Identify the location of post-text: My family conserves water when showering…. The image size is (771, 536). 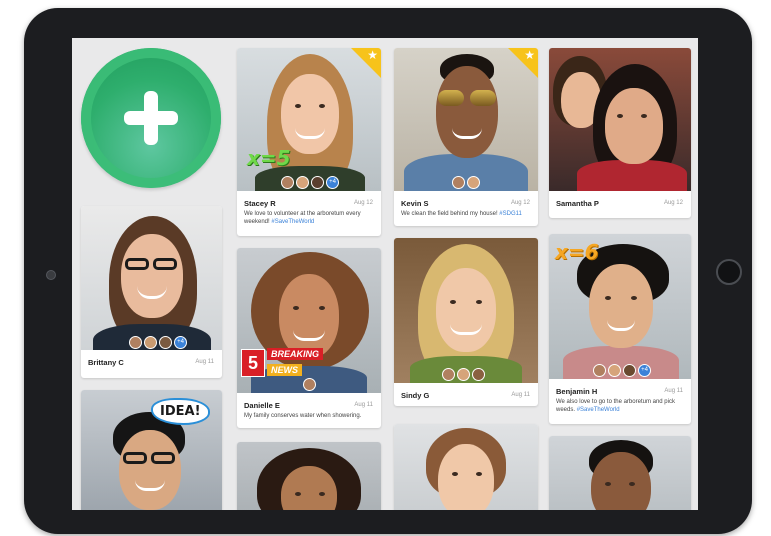
(303, 416).